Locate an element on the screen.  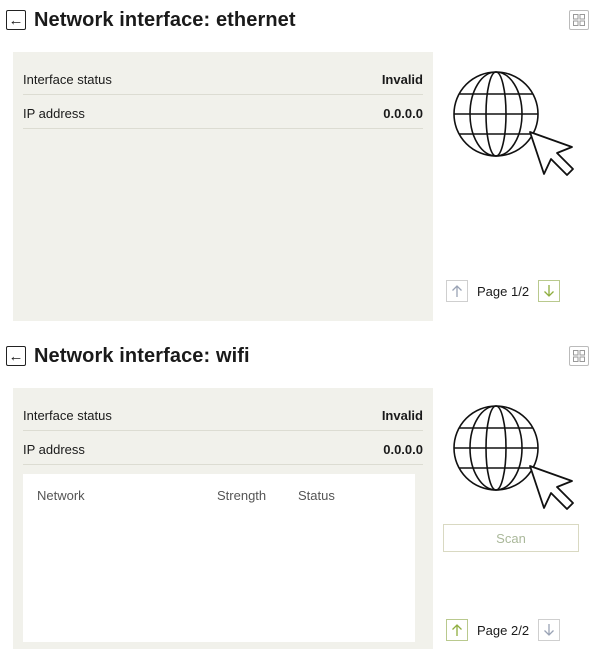
page-title: Network interface: ethernet is located at coordinates (165, 19).